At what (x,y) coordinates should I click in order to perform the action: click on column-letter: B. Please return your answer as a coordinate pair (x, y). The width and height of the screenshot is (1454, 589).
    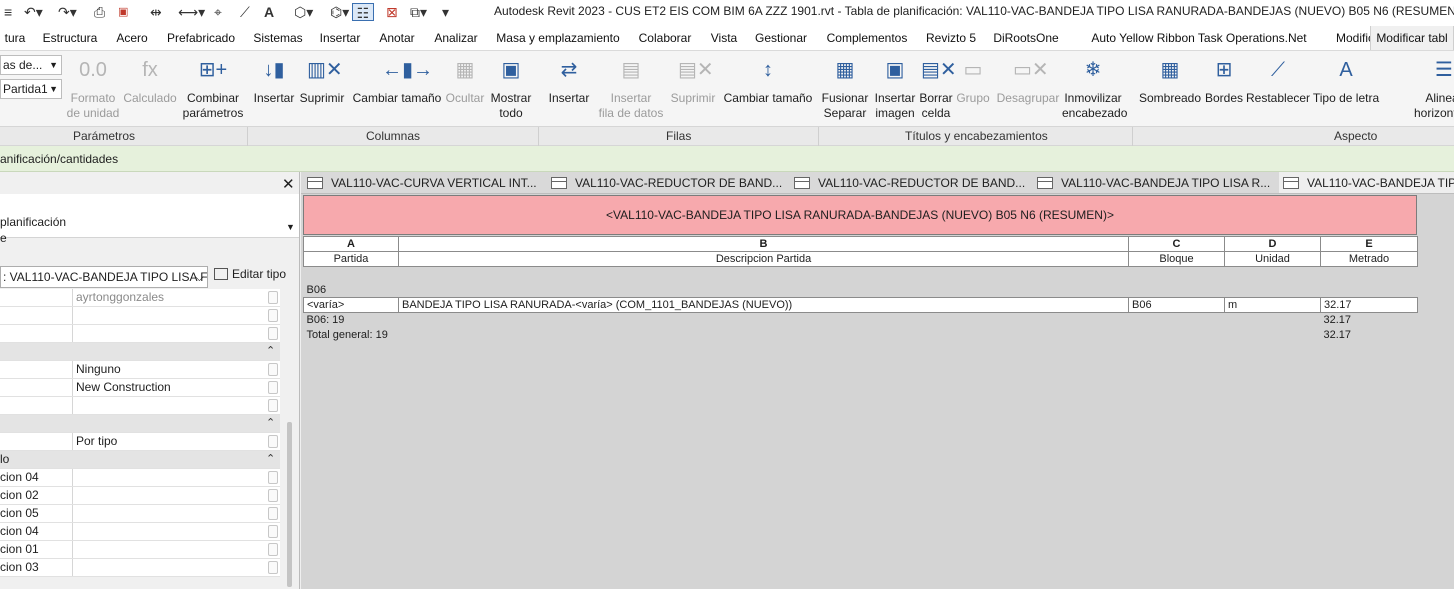
    Looking at the image, I should click on (763, 244).